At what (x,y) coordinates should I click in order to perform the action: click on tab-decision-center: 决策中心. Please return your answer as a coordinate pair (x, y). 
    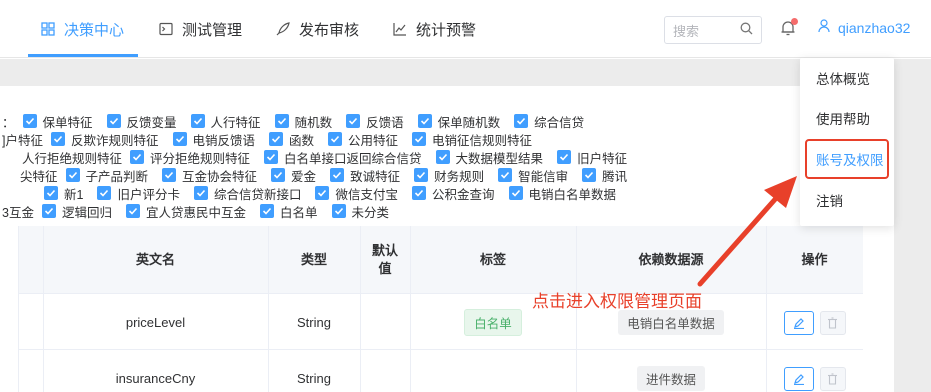
    Looking at the image, I should click on (82, 29).